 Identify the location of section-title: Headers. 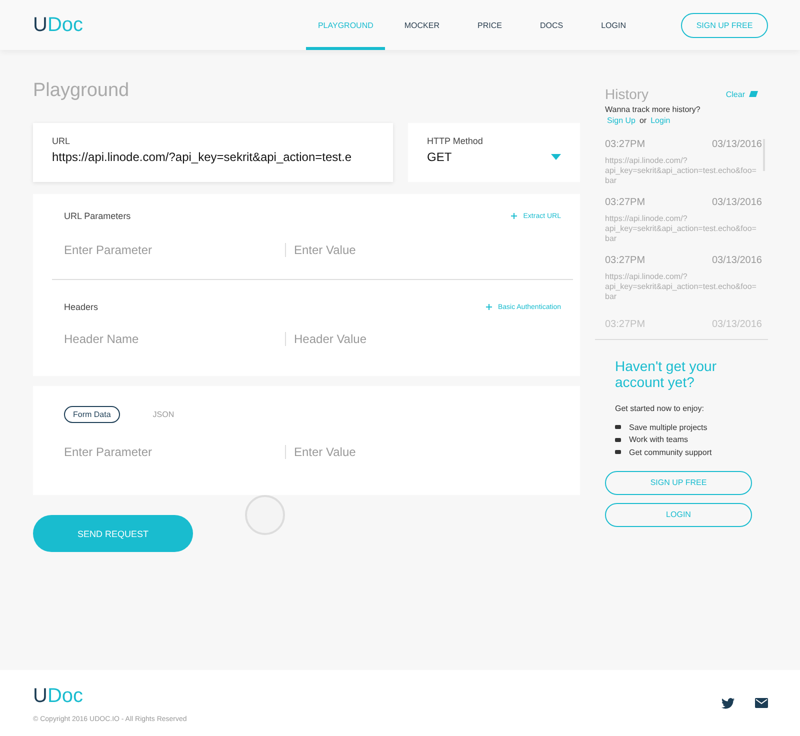
(81, 307).